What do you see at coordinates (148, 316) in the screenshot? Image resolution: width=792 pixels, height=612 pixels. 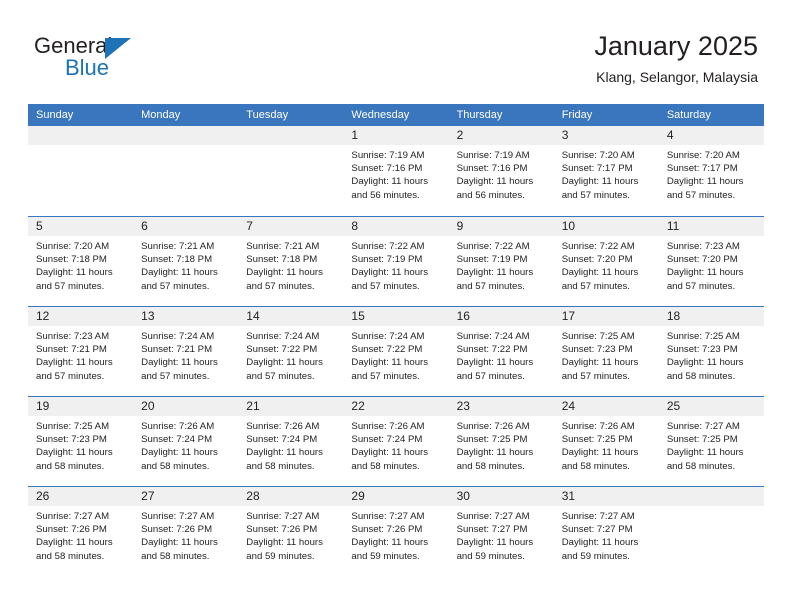 I see `day-number: 13` at bounding box center [148, 316].